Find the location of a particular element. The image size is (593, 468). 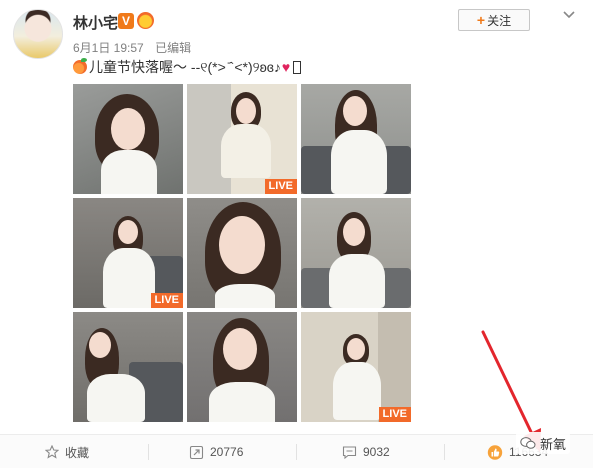

post-text-kaomoji: -୧(*> ᷄`<*)୨ʚɞ♪ is located at coordinates (238, 66).